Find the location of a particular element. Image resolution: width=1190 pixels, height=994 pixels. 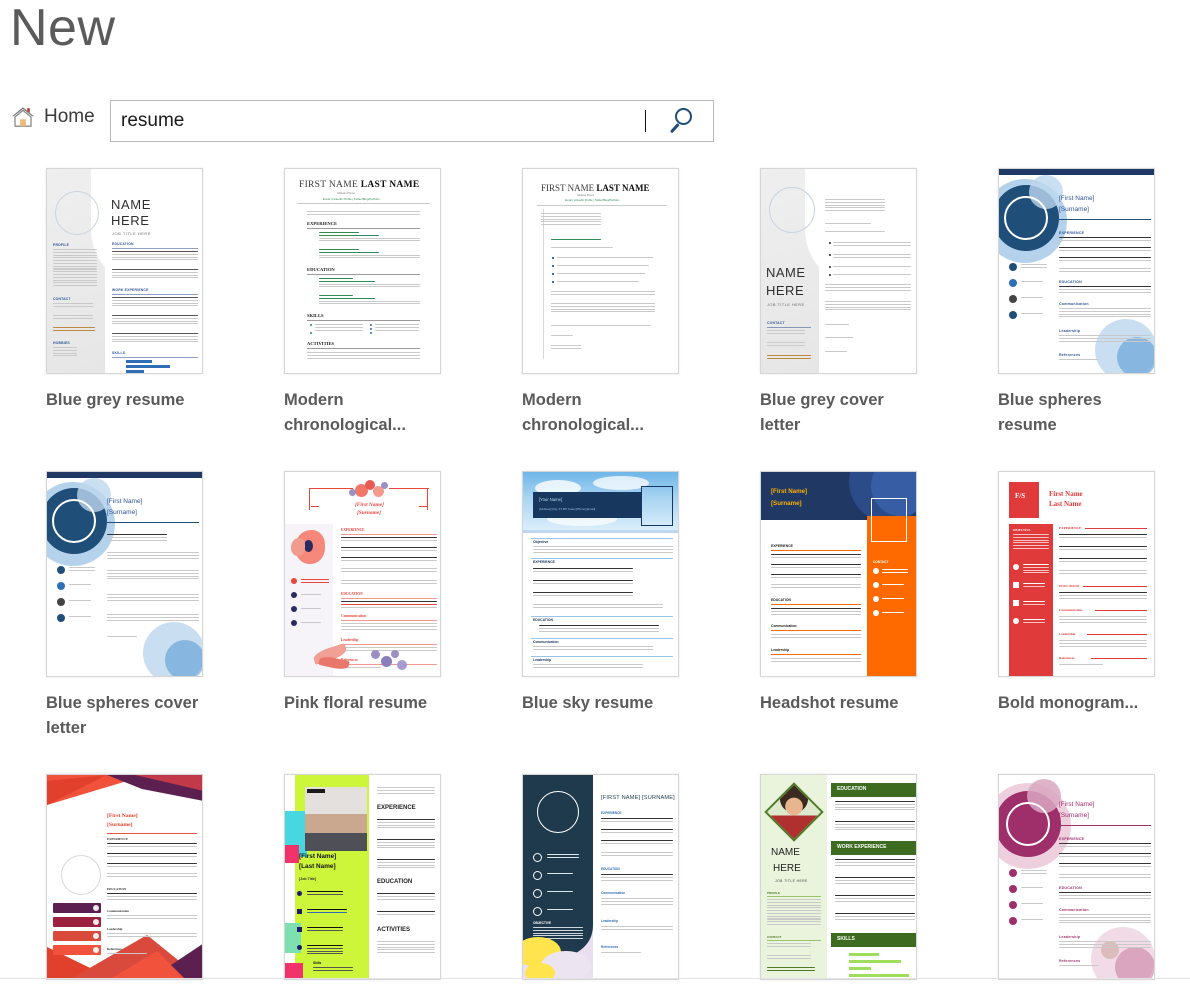

template-title: Pink floral resume is located at coordinates (356, 703).